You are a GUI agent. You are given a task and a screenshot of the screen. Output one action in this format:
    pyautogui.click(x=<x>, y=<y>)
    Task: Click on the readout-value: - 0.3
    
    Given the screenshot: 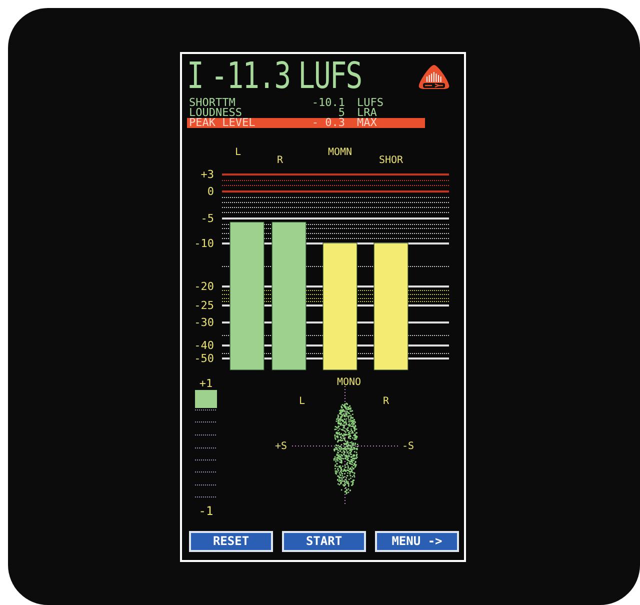 What is the action you would take?
    pyautogui.click(x=327, y=123)
    